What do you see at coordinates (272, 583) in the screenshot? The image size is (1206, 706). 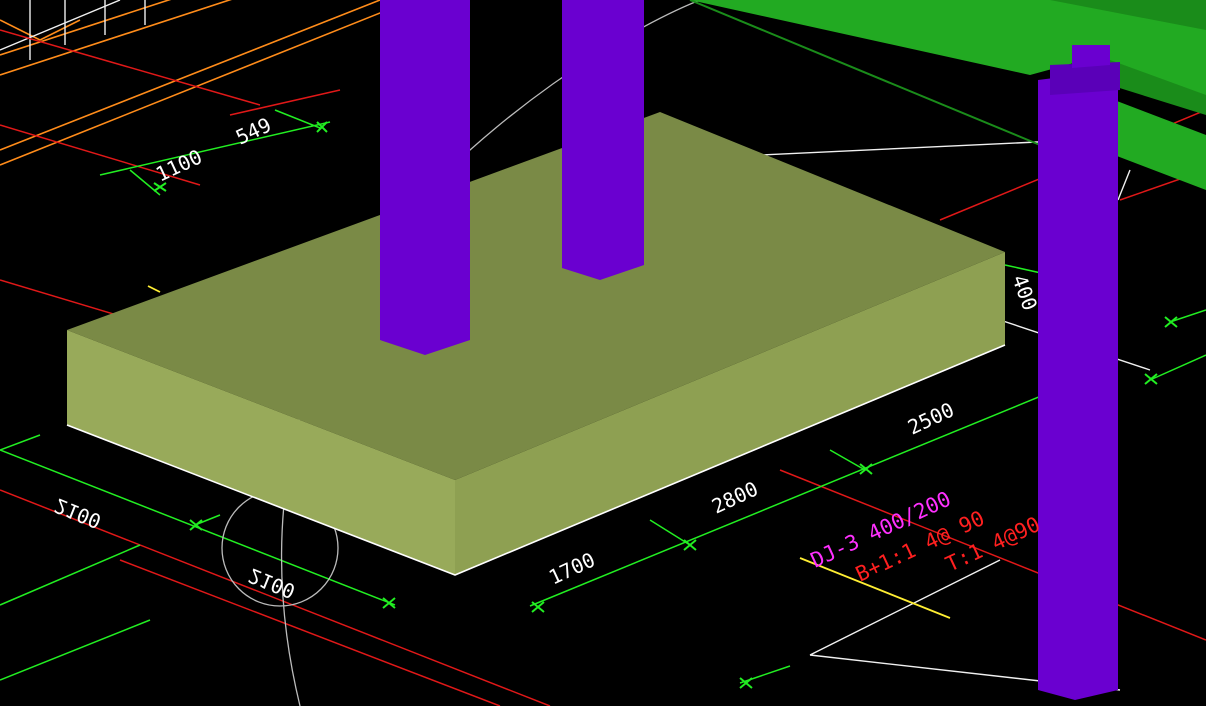 I see `dimension-2100-circle: 2100` at bounding box center [272, 583].